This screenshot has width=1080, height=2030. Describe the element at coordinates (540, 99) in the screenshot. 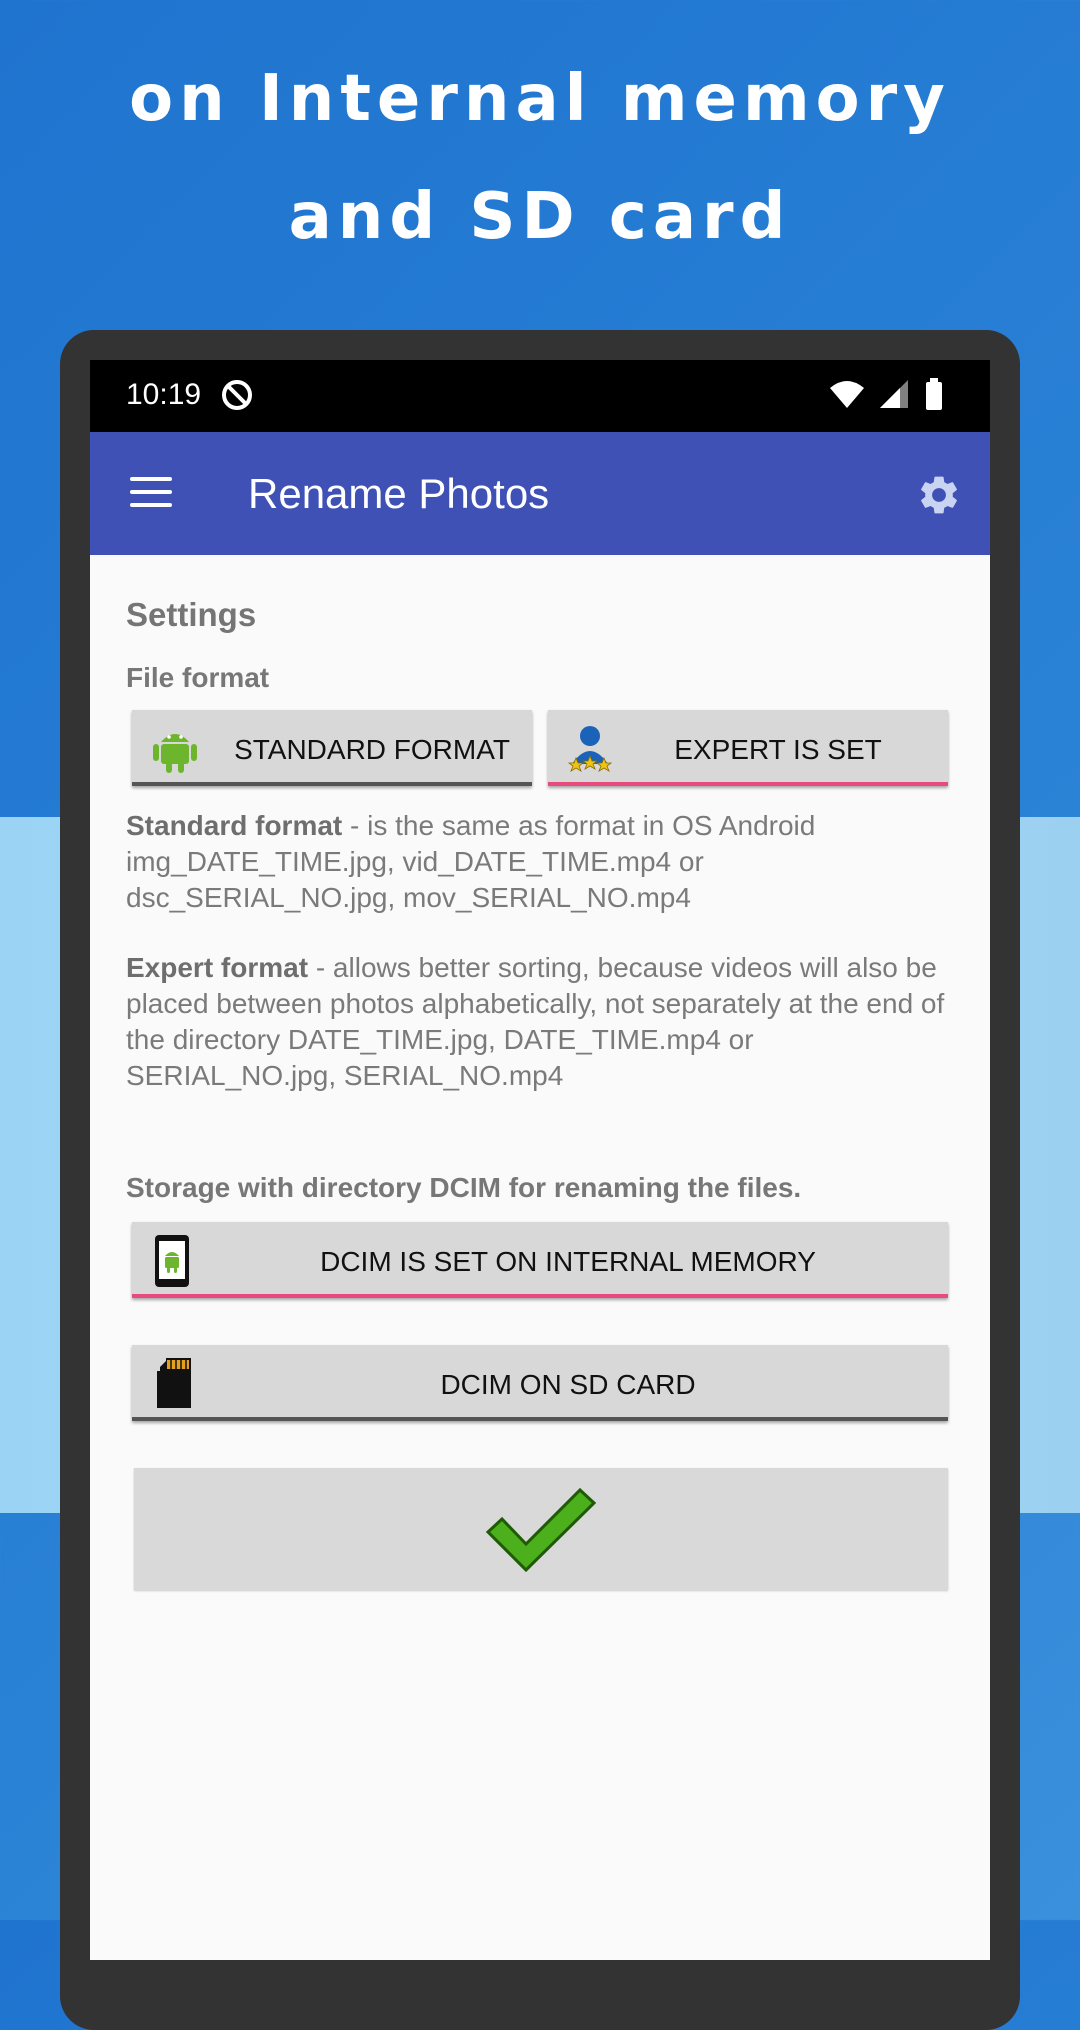

I see `headline-line-1: on Internal memory` at that location.